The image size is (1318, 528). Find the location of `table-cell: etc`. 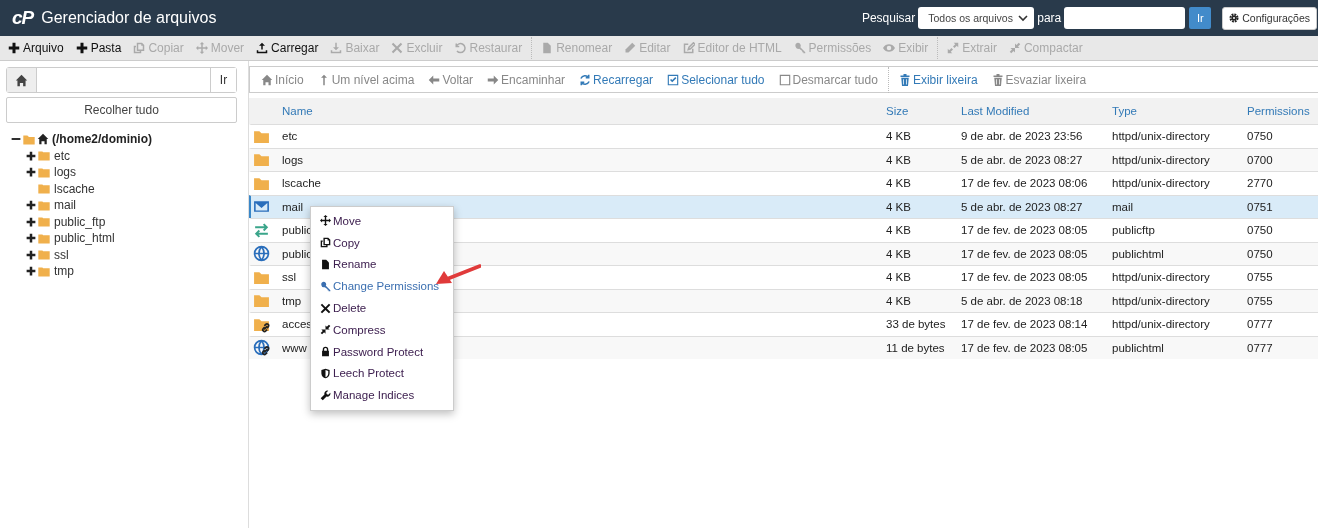

table-cell: etc is located at coordinates (290, 136).